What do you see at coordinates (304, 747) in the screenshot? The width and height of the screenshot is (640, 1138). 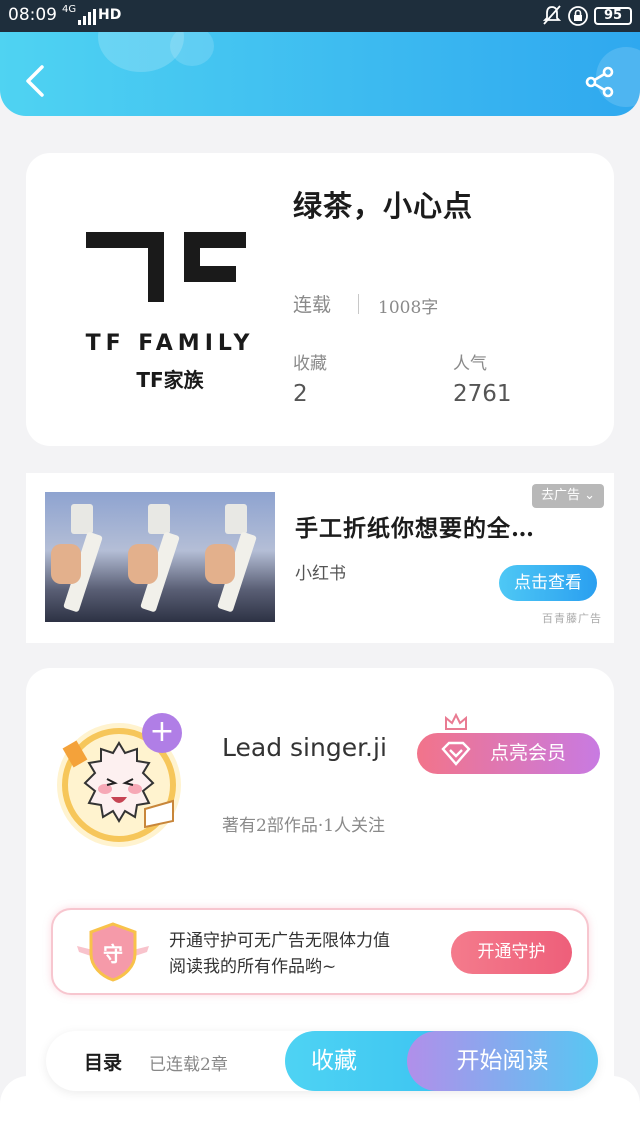 I see `author-name: Lead singer.ji` at bounding box center [304, 747].